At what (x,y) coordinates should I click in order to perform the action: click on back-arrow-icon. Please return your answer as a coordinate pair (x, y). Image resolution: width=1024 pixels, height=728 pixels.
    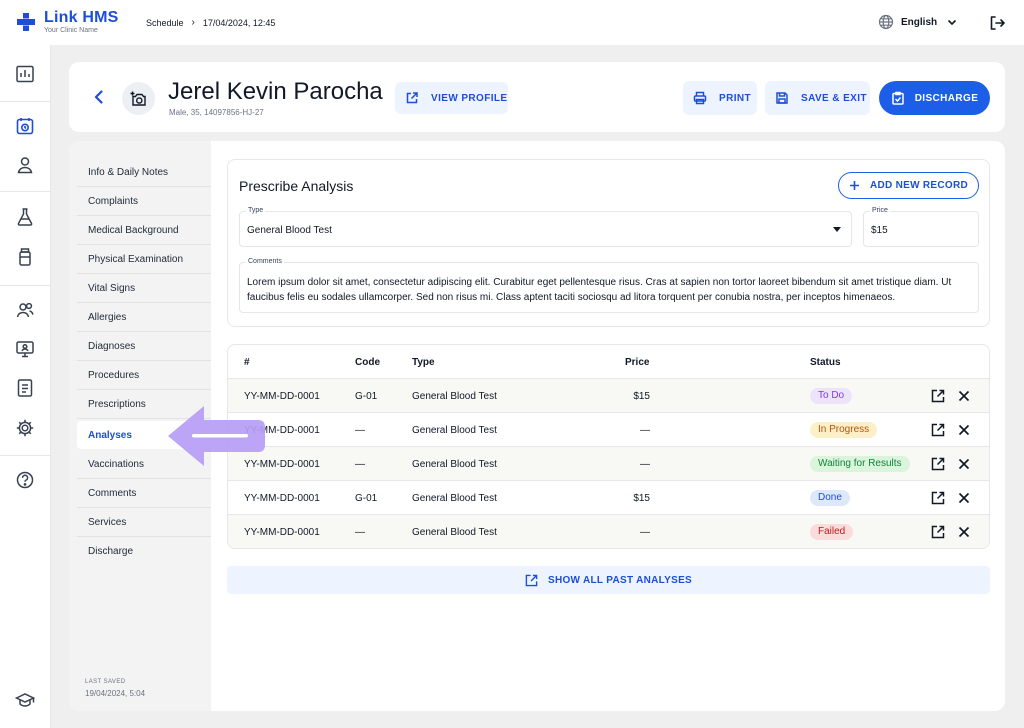
    Looking at the image, I should click on (99, 97).